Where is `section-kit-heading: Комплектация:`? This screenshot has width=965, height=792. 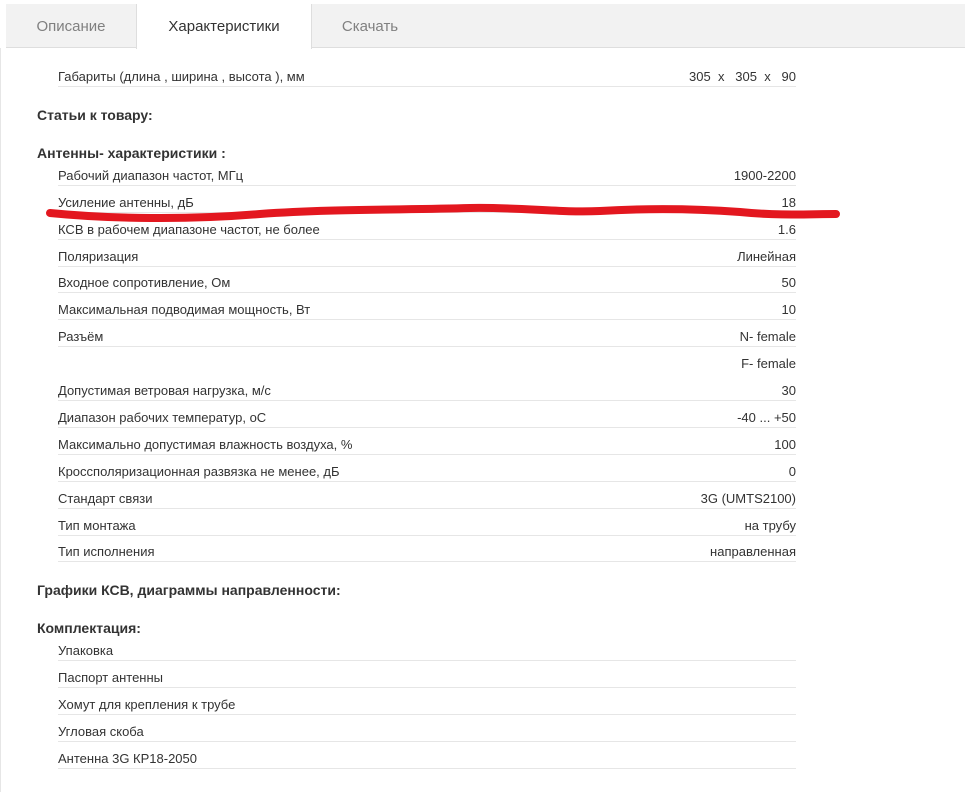
section-kit-heading: Комплектация: is located at coordinates (89, 628).